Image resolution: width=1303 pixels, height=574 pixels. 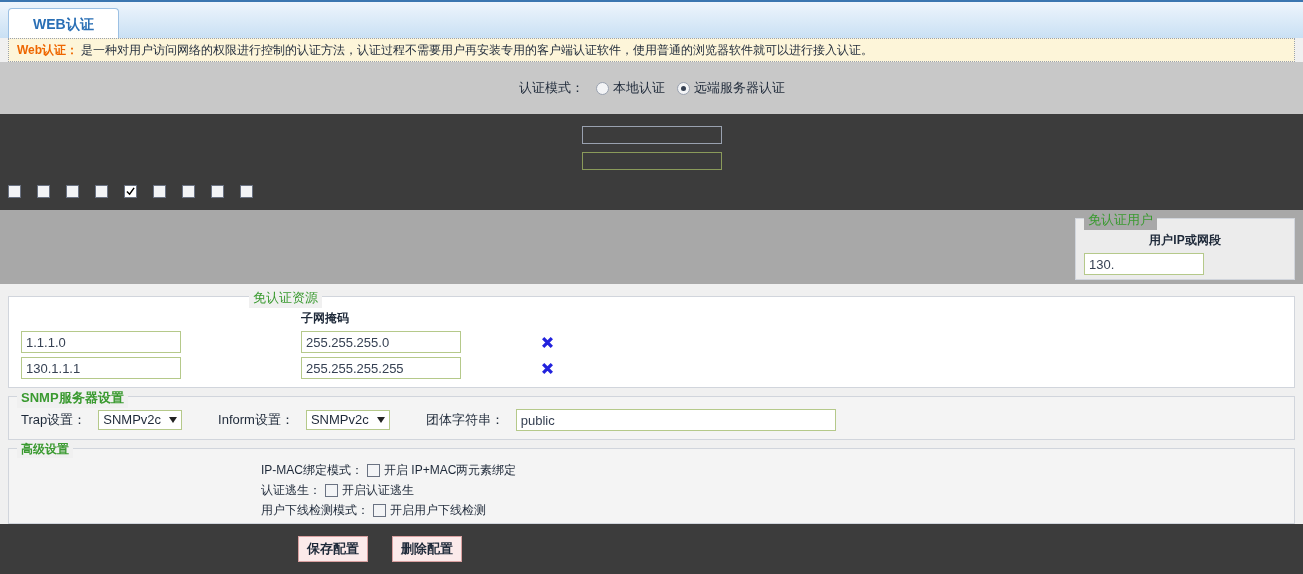 I want to click on checkbox-label: 开启认证逃生, so click(x=378, y=490).